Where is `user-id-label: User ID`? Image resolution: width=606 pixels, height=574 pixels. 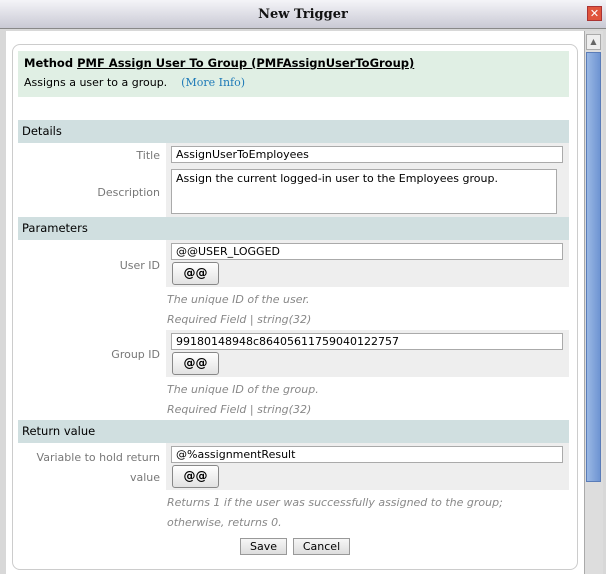
user-id-label: User ID is located at coordinates (139, 265).